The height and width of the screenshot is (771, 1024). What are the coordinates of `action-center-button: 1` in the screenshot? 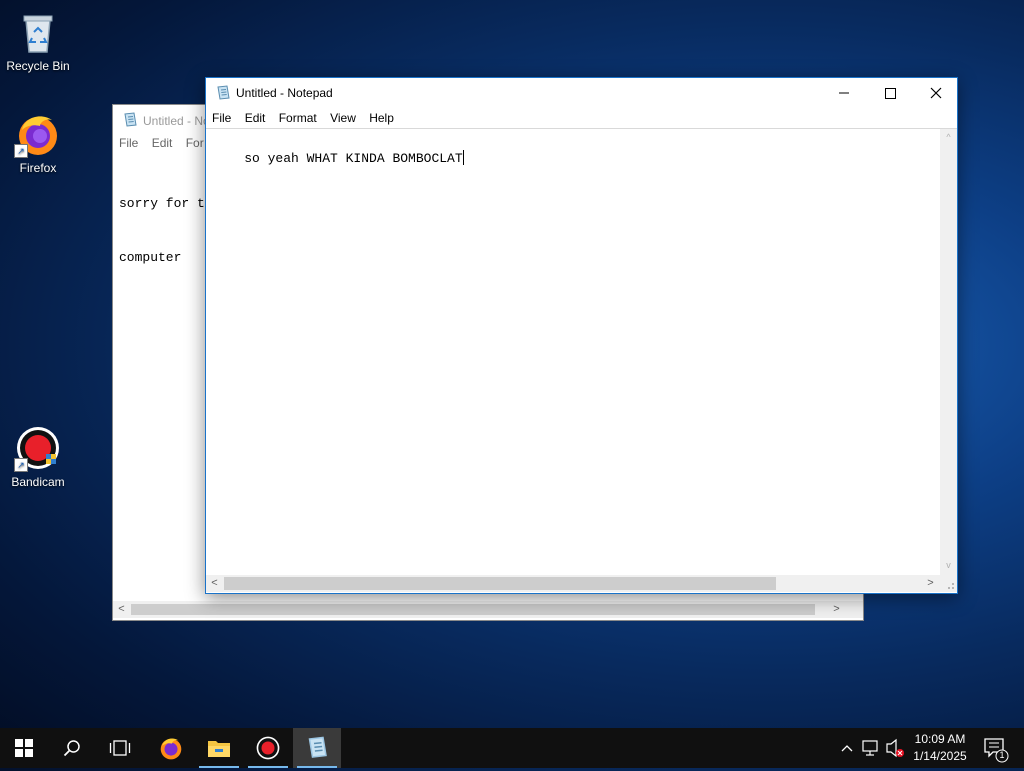 It's located at (998, 748).